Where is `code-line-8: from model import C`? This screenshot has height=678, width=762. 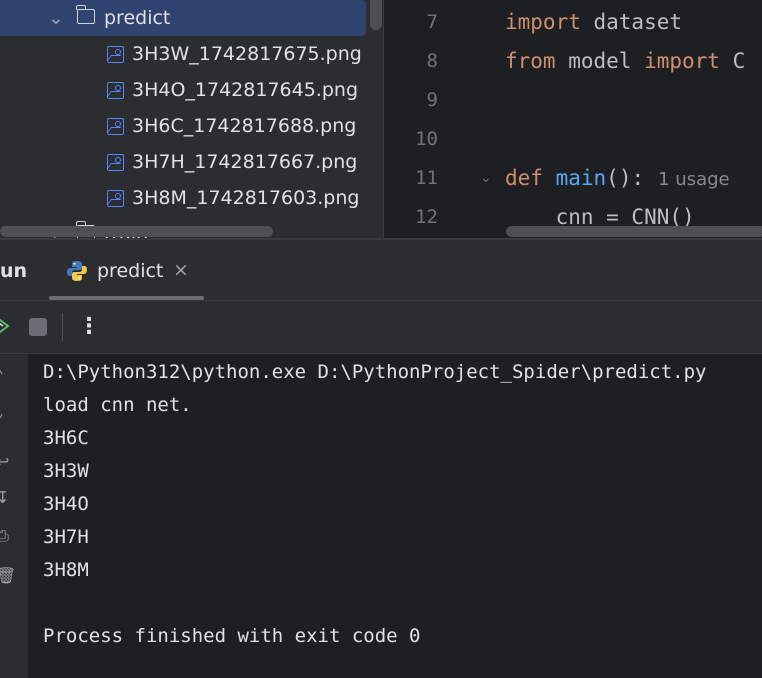
code-line-8: from model import C is located at coordinates (625, 61).